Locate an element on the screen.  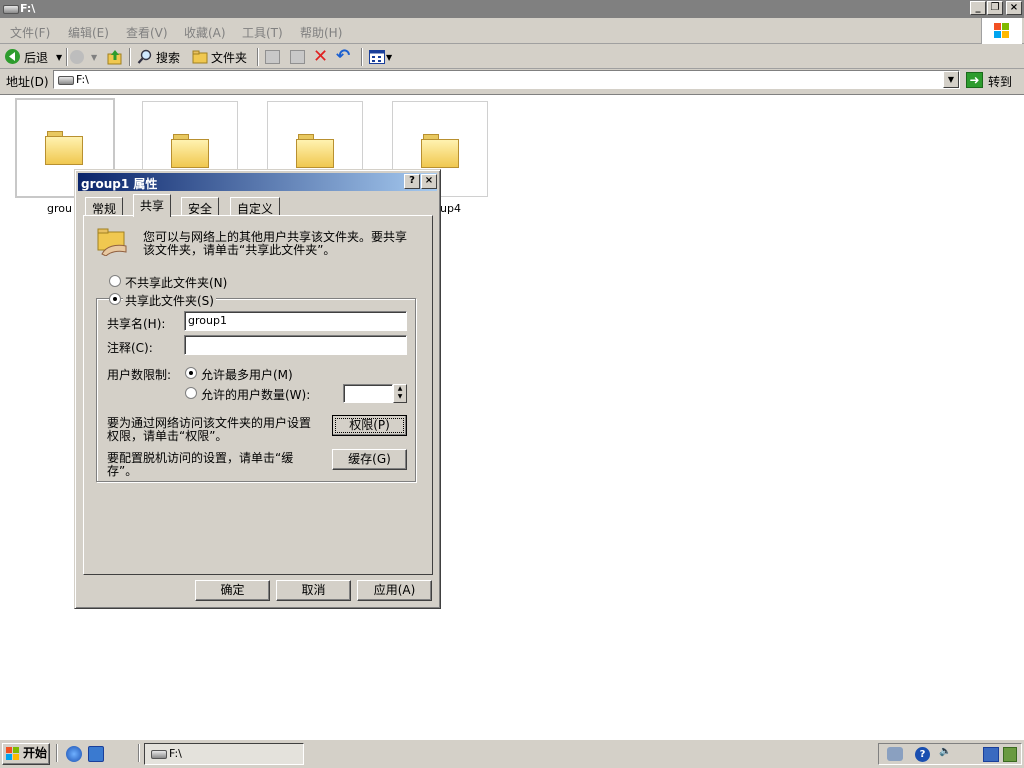
windows-logo-icon is located at coordinates (1001, 31).